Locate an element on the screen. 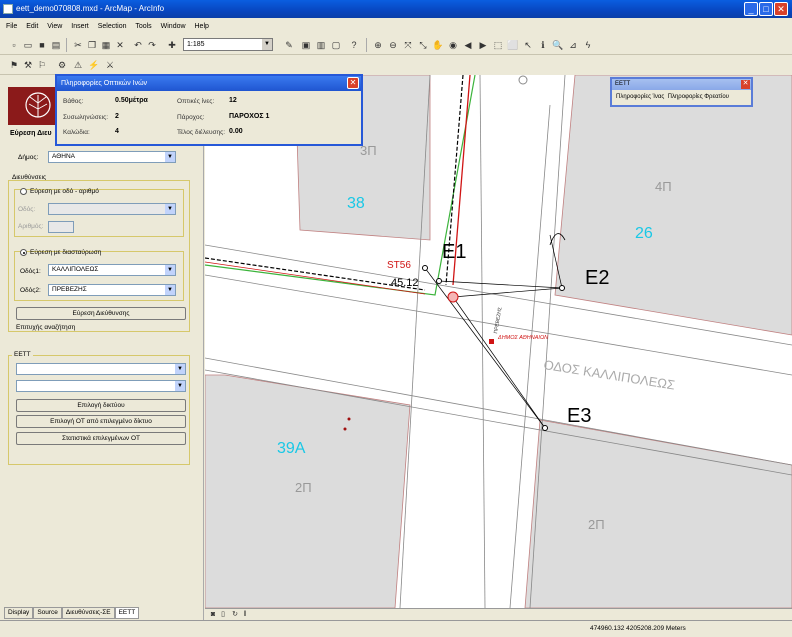 The width and height of the screenshot is (792, 637). radio-crossroad-label: Εύρεση με διασταύρωση is located at coordinates (66, 252).